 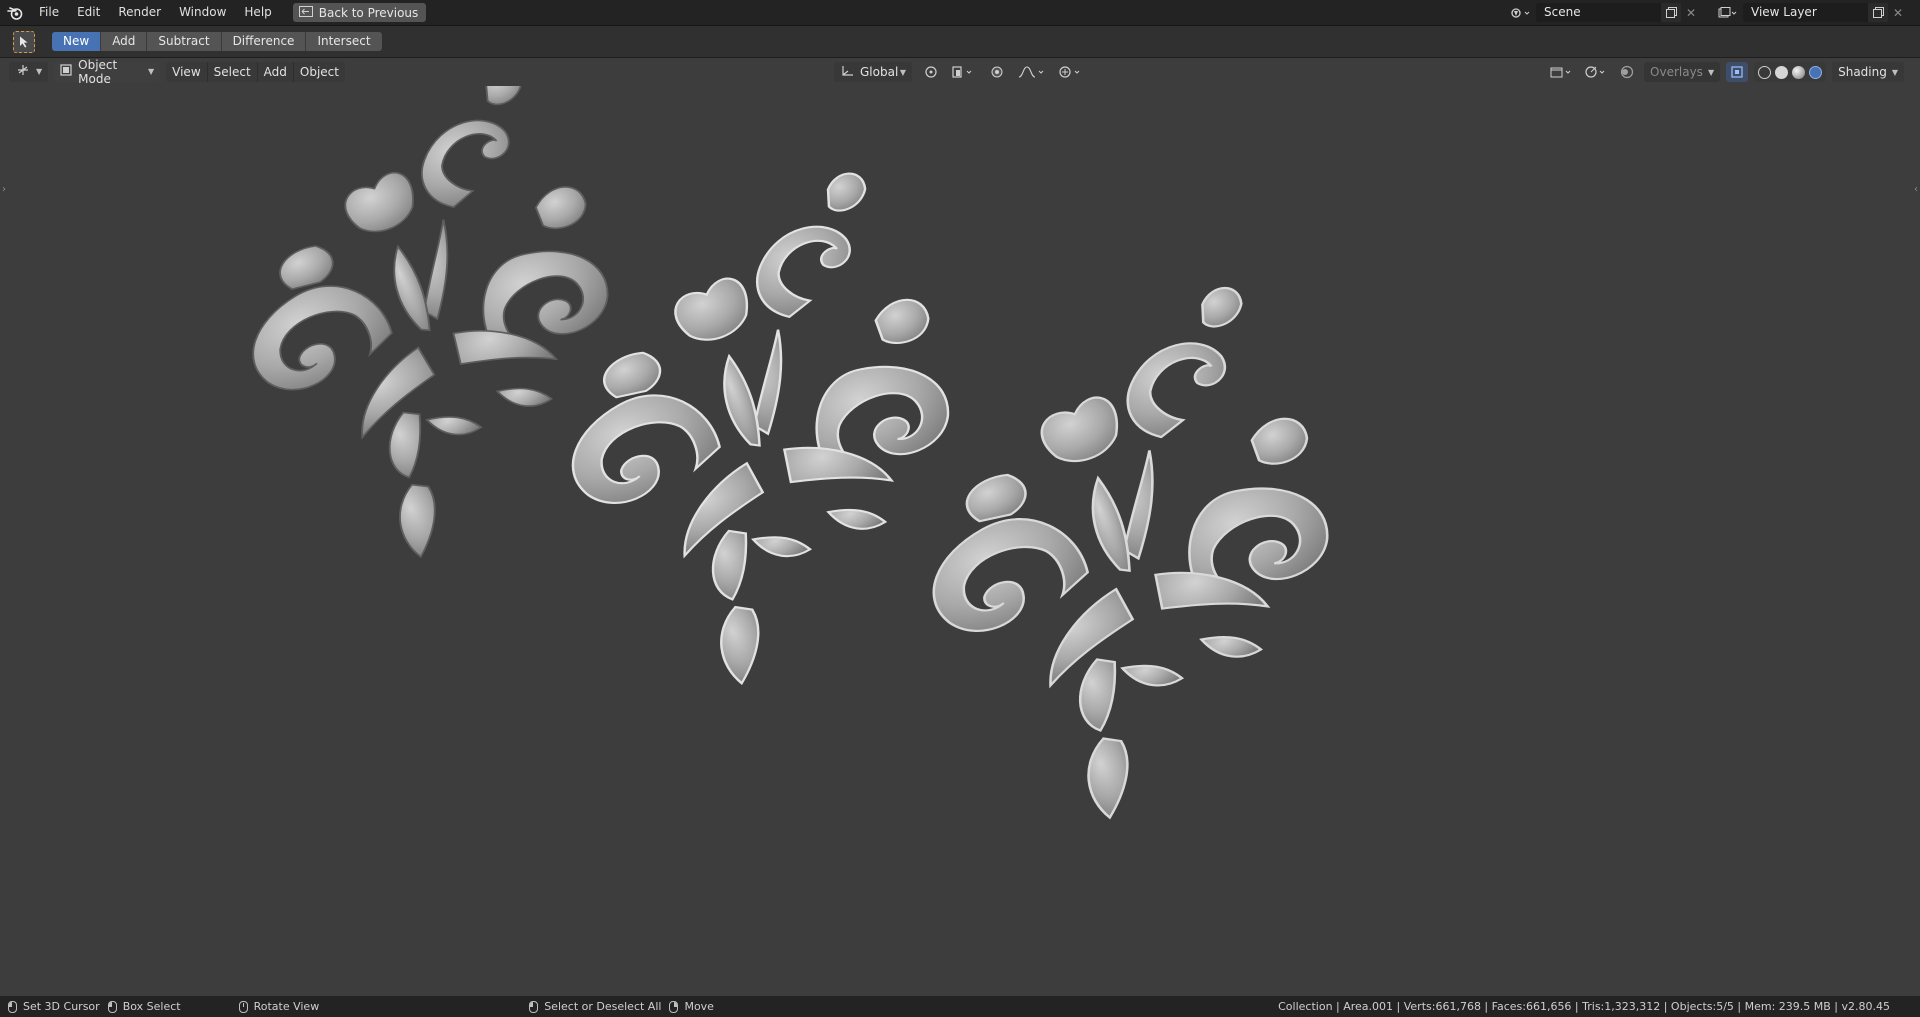 I want to click on select-tool-cursor-icon, so click(x=24, y=41).